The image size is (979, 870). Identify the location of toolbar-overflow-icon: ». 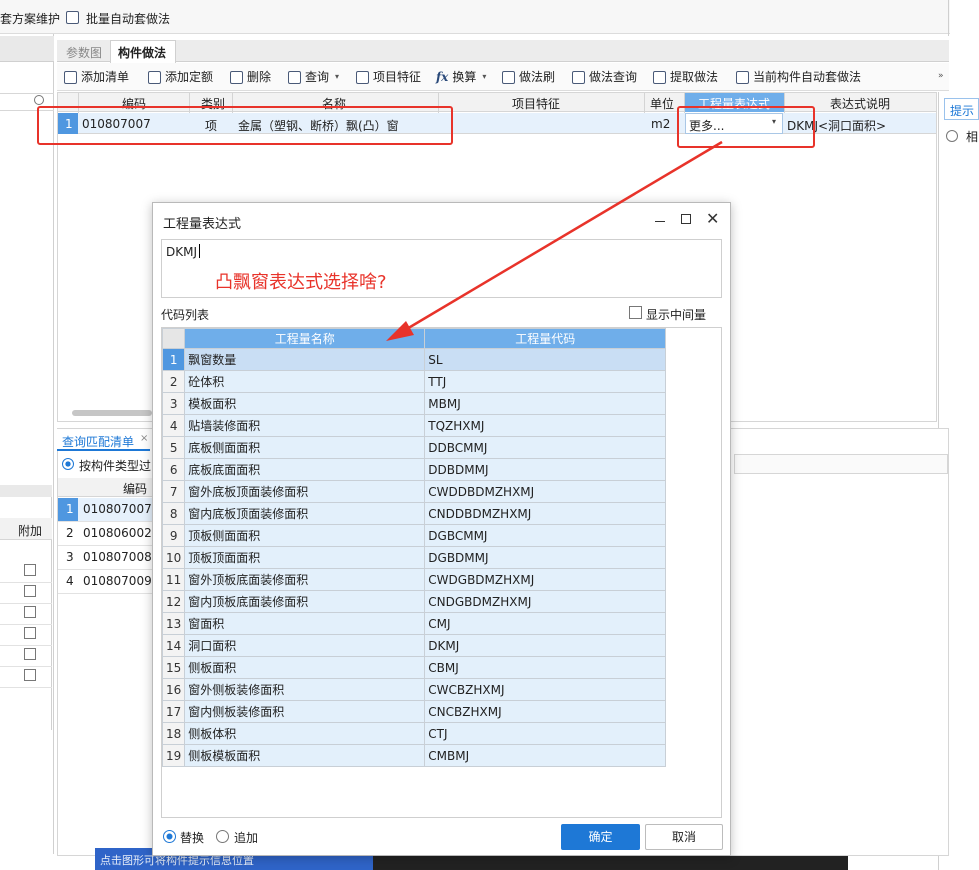
(941, 76).